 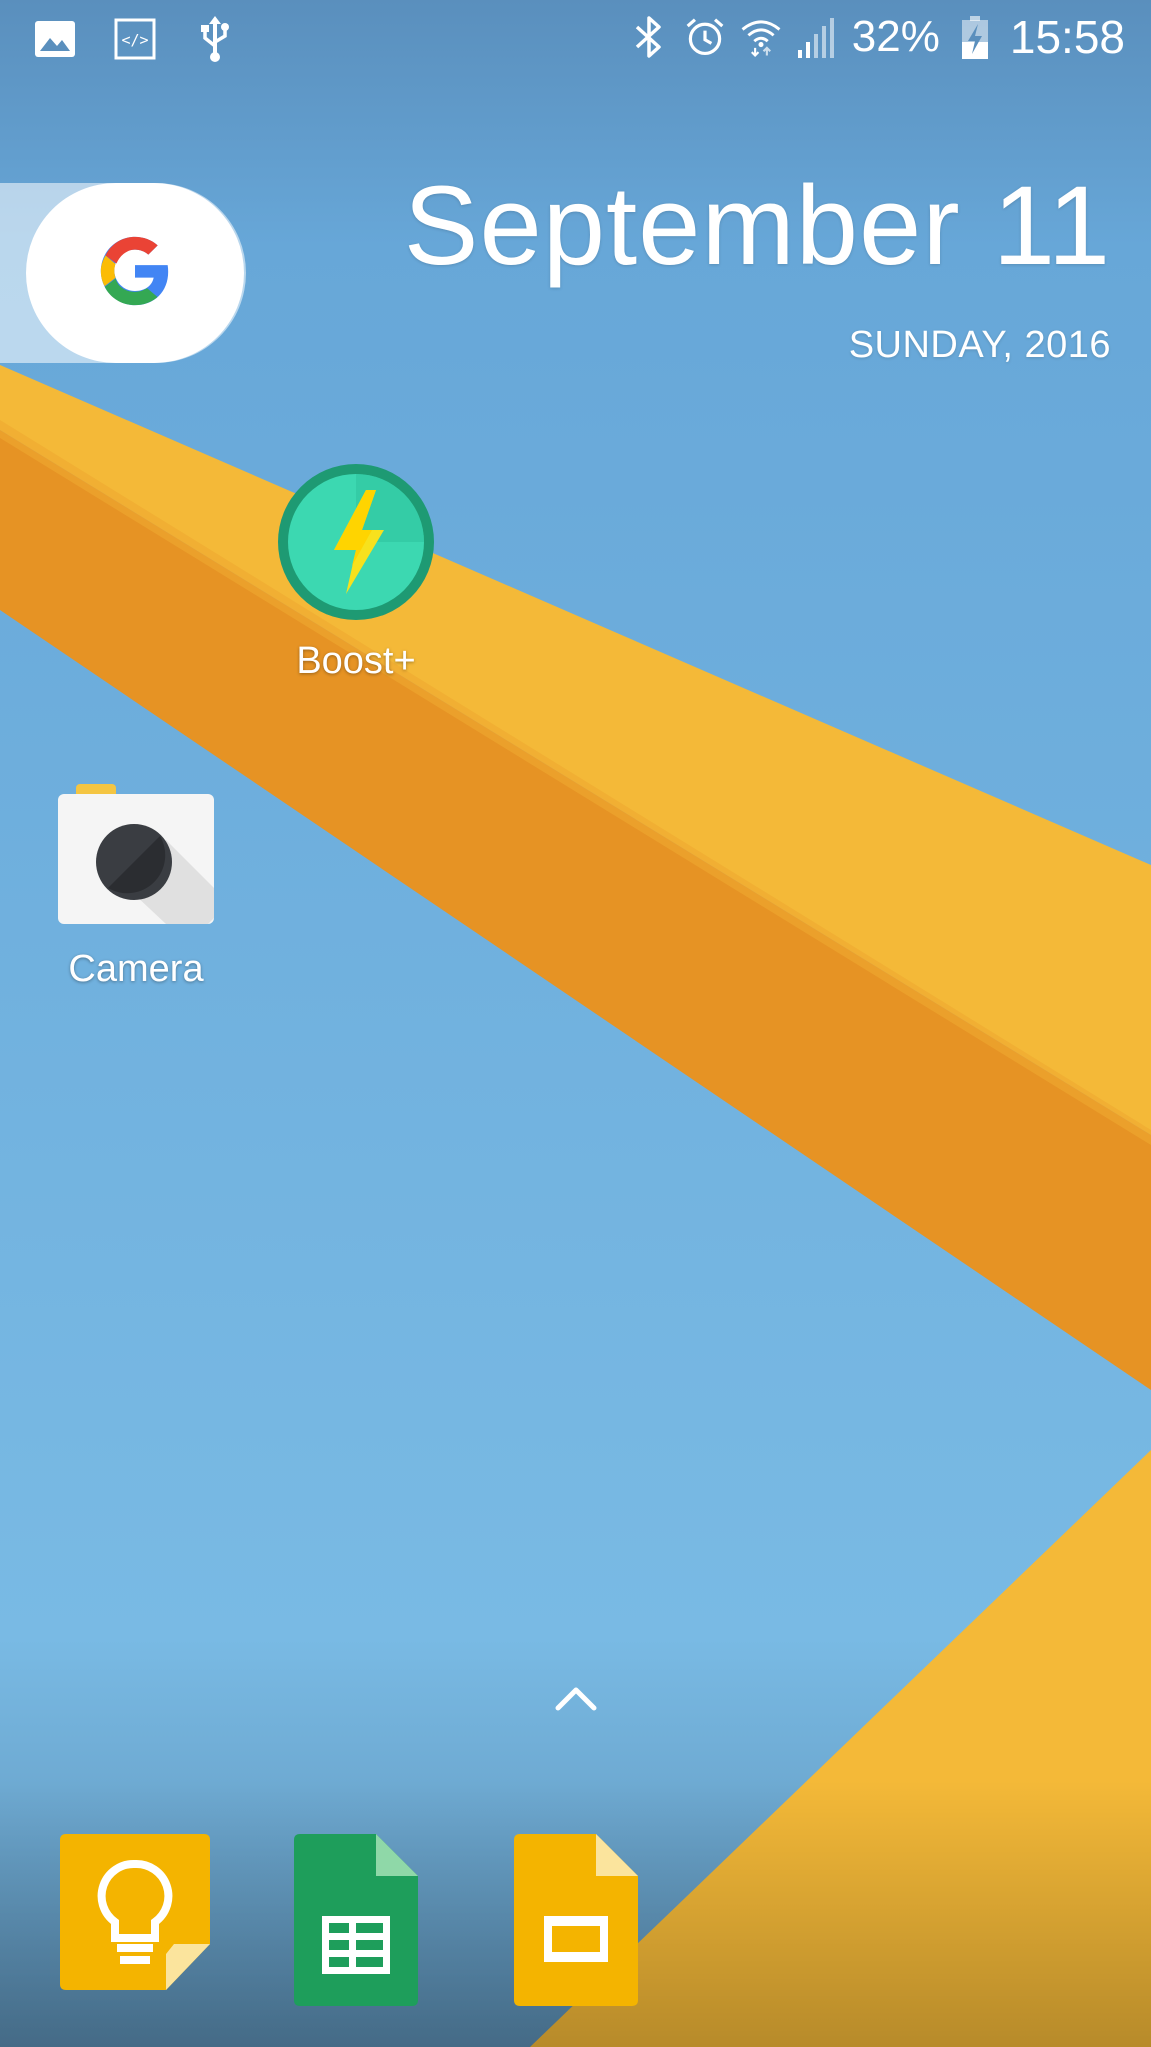 What do you see at coordinates (1067, 37) in the screenshot?
I see `clock-time: 15:58` at bounding box center [1067, 37].